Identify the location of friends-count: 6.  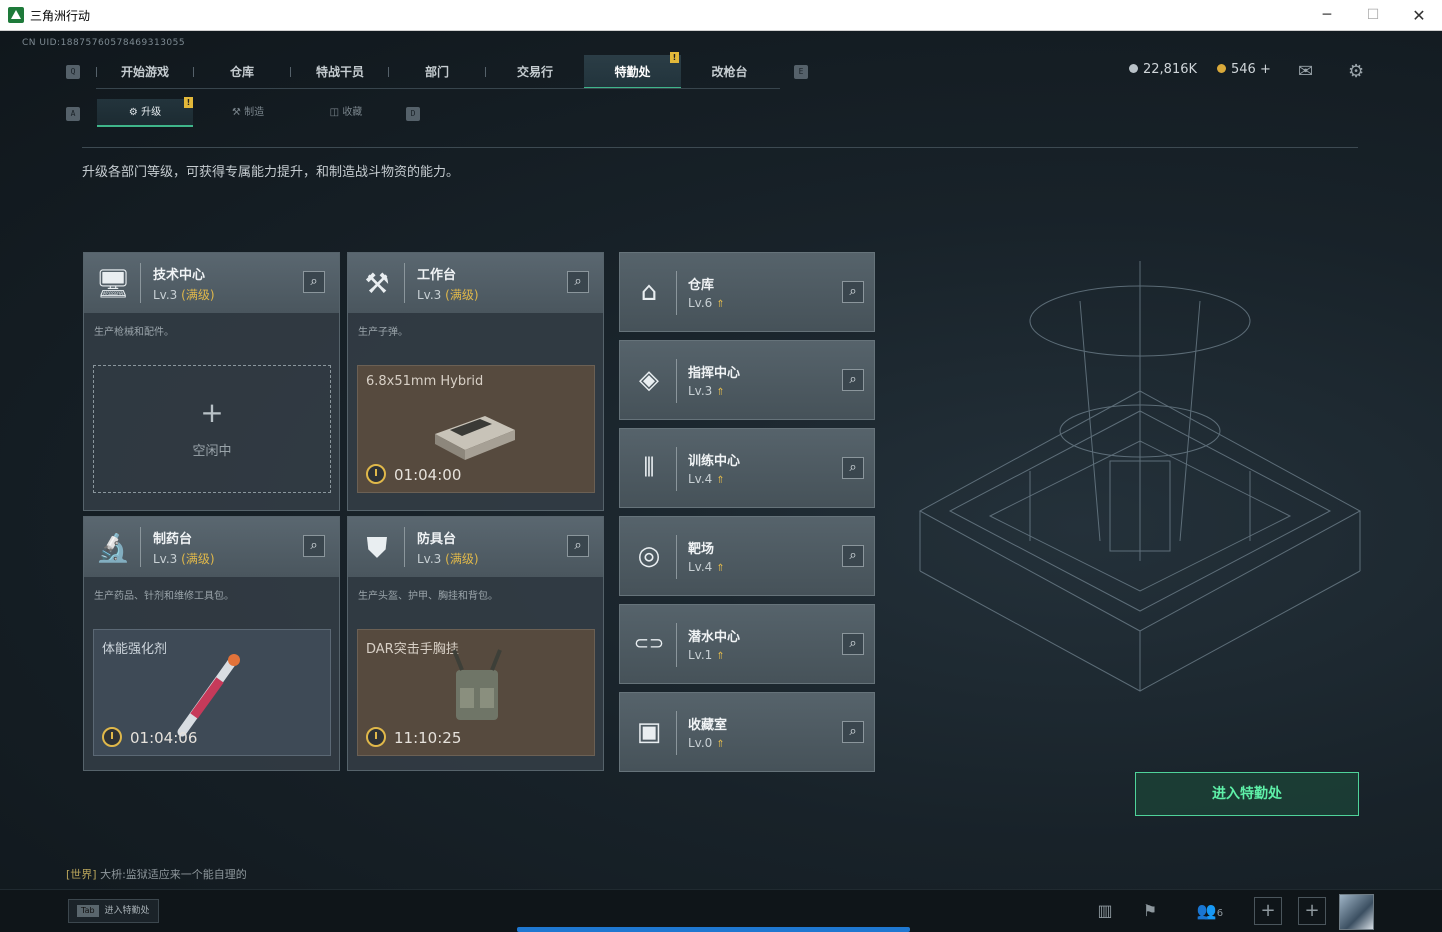
(1220, 913).